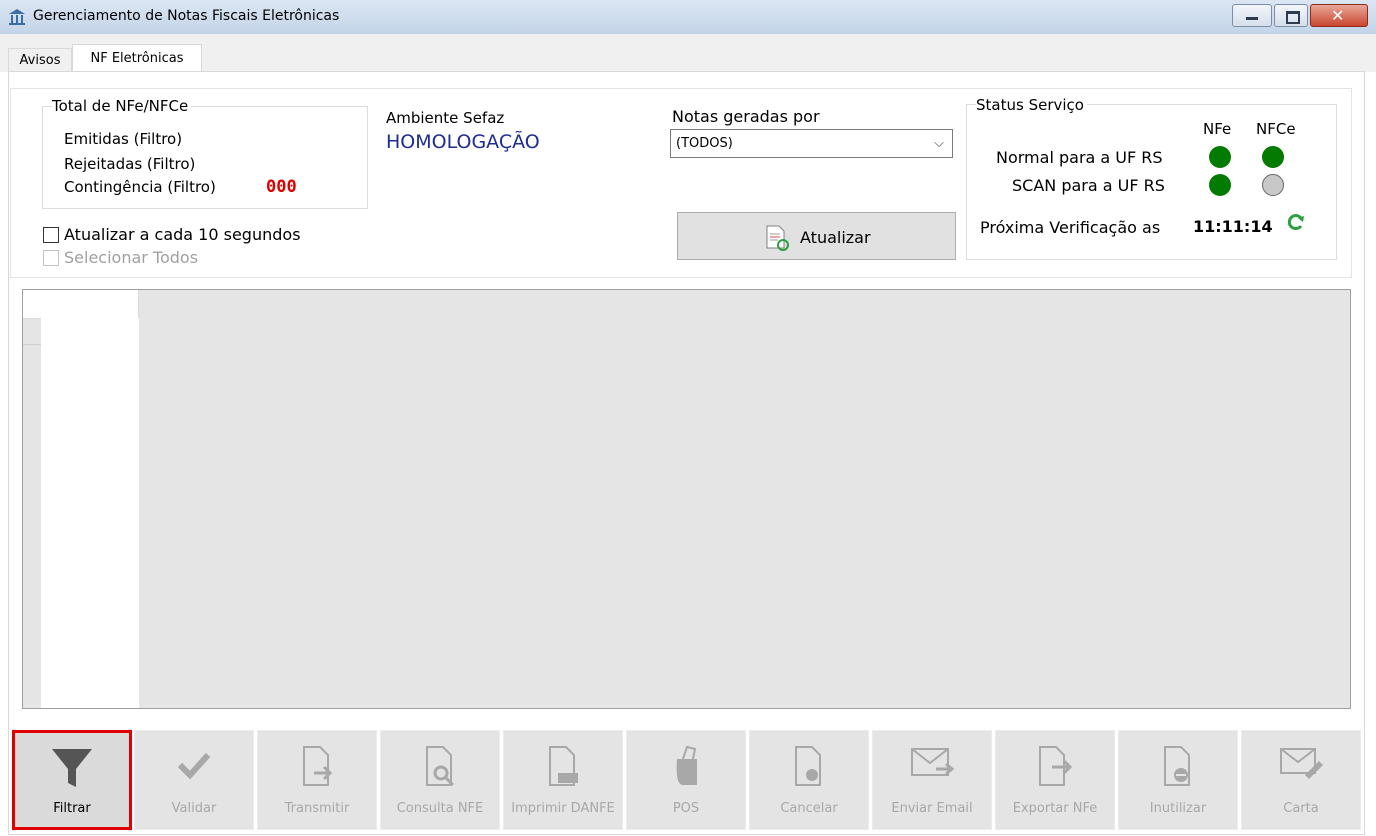  What do you see at coordinates (131, 257) in the screenshot?
I see `selecionar-todos-label: Selecionar Todos` at bounding box center [131, 257].